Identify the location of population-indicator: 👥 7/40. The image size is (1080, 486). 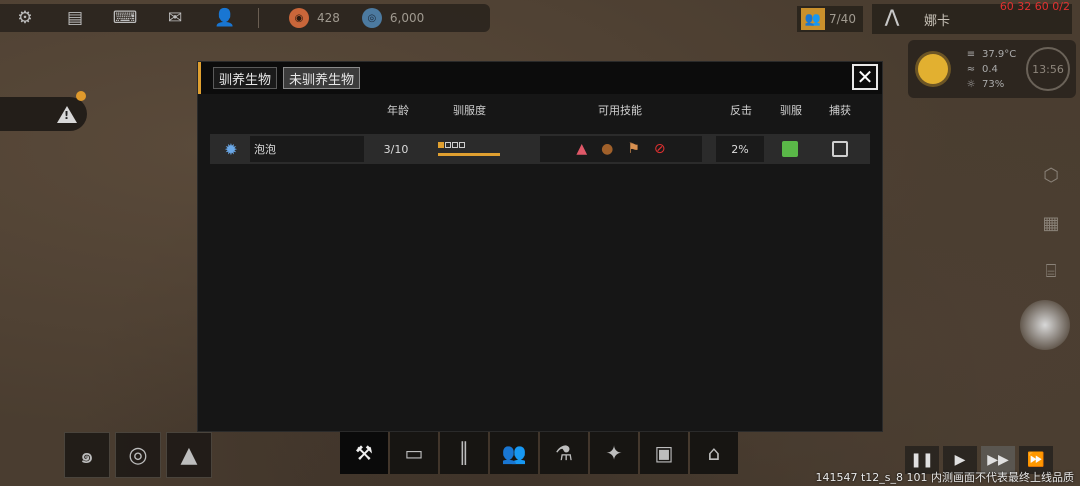
(830, 19).